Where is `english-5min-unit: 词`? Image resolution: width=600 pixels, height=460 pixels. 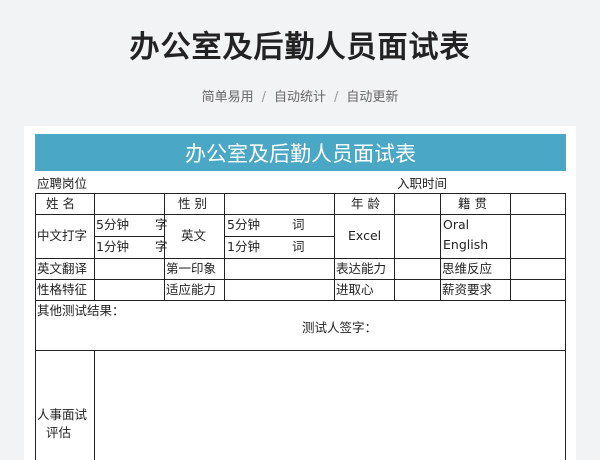 english-5min-unit: 词 is located at coordinates (298, 224).